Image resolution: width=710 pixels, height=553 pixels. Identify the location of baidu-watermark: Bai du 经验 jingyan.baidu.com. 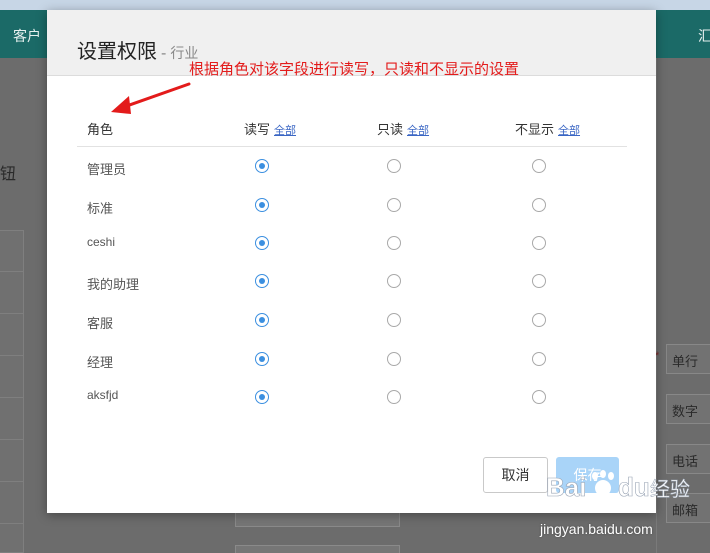
(614, 506).